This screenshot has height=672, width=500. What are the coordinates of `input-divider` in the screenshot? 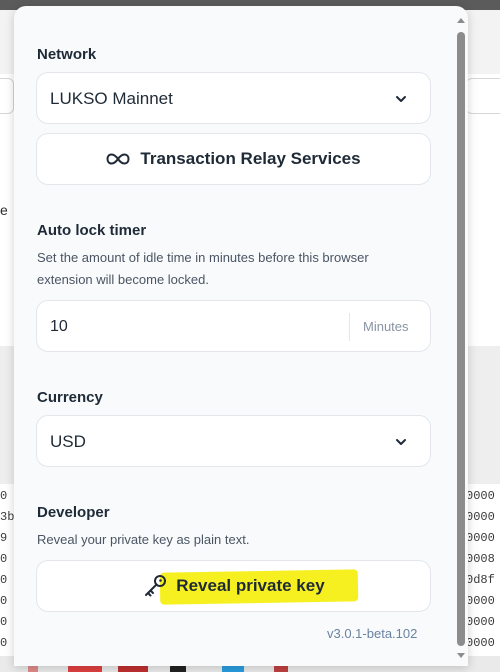 It's located at (349, 327).